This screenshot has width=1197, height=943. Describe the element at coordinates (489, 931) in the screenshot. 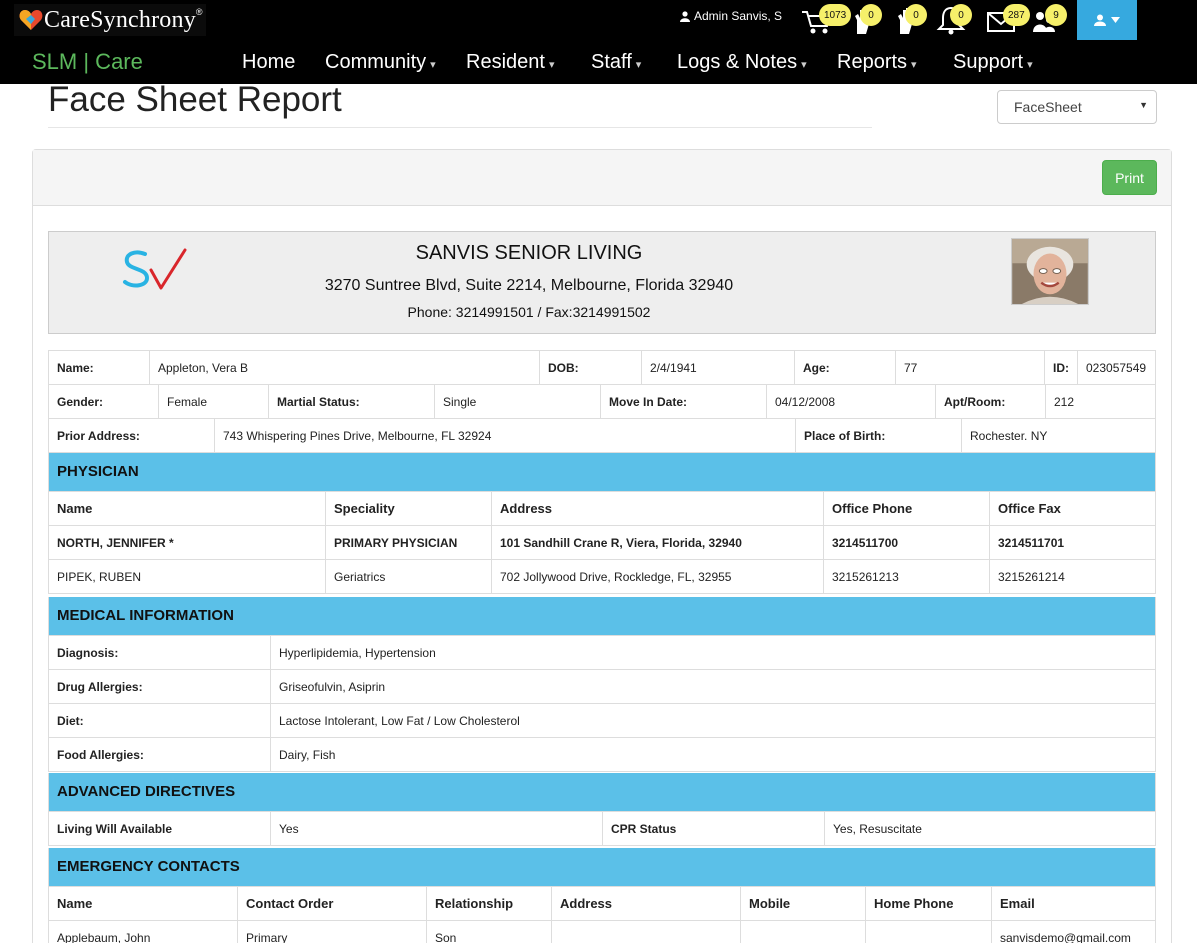

I see `contact-relationship: Son` at that location.